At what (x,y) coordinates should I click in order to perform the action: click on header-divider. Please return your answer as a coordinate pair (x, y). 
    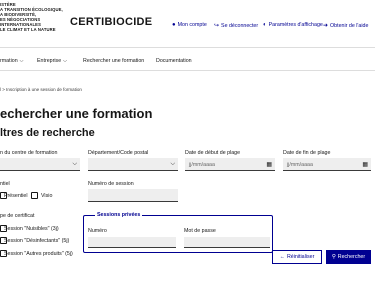
    Looking at the image, I should click on (187, 47).